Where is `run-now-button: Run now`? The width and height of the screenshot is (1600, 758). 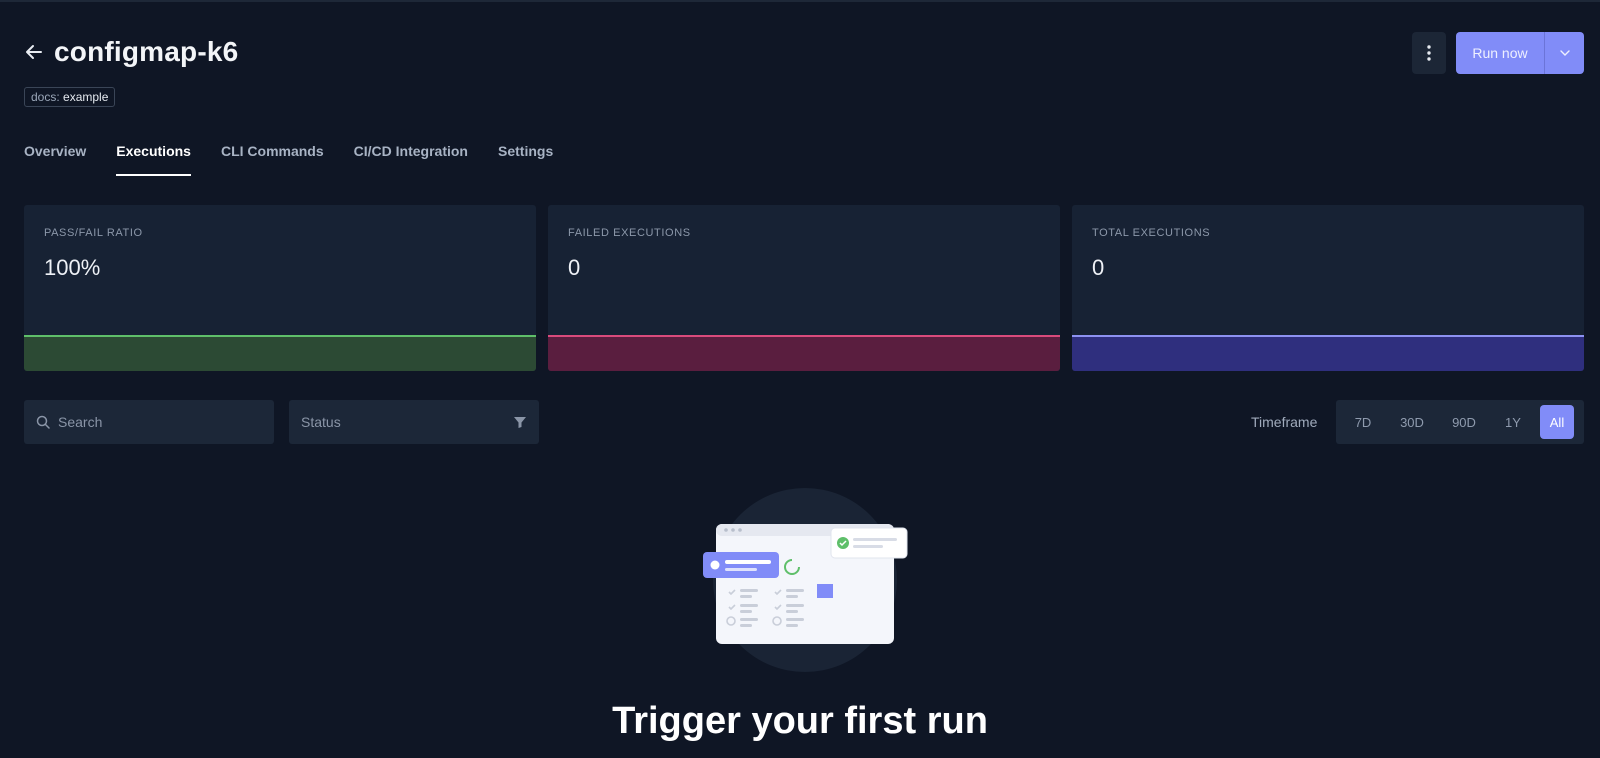
run-now-button: Run now is located at coordinates (1500, 53).